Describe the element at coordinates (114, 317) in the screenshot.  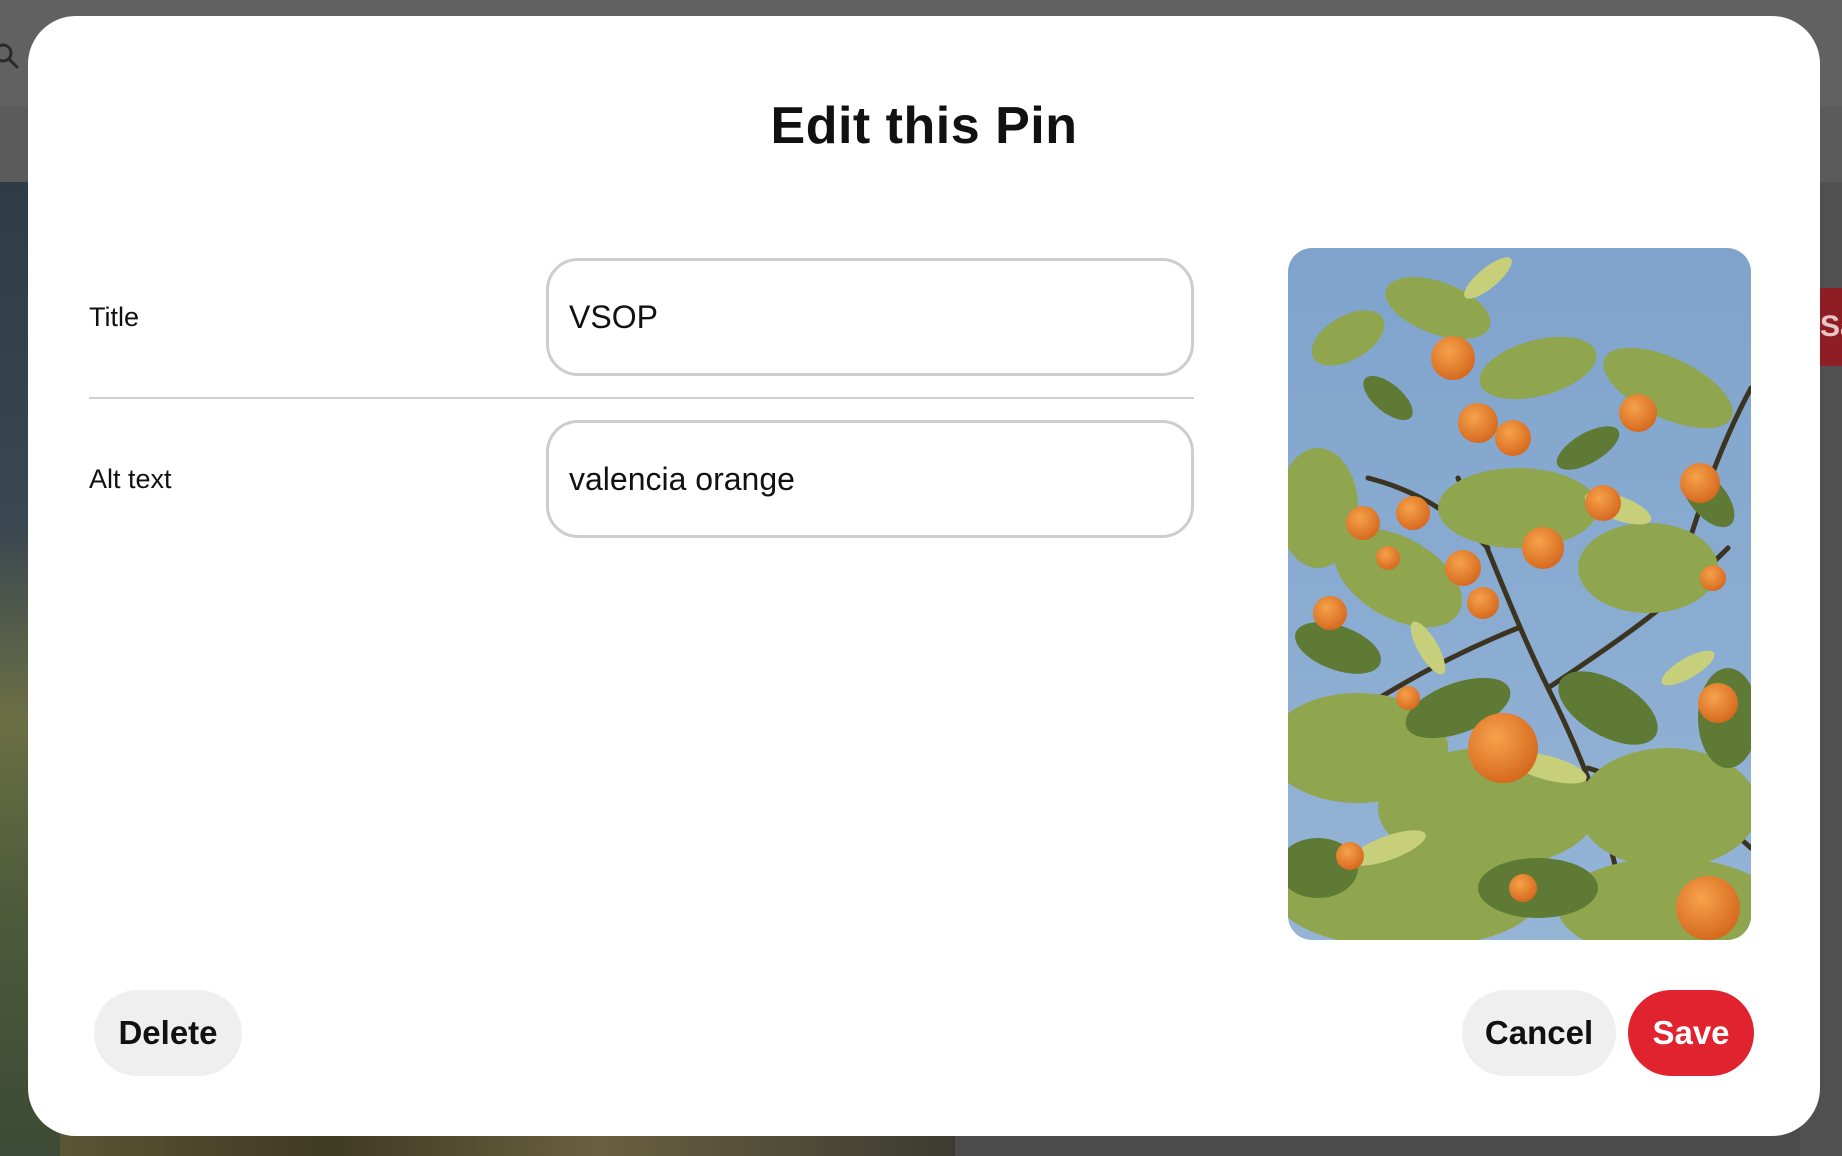
I see `title-label: Title` at that location.